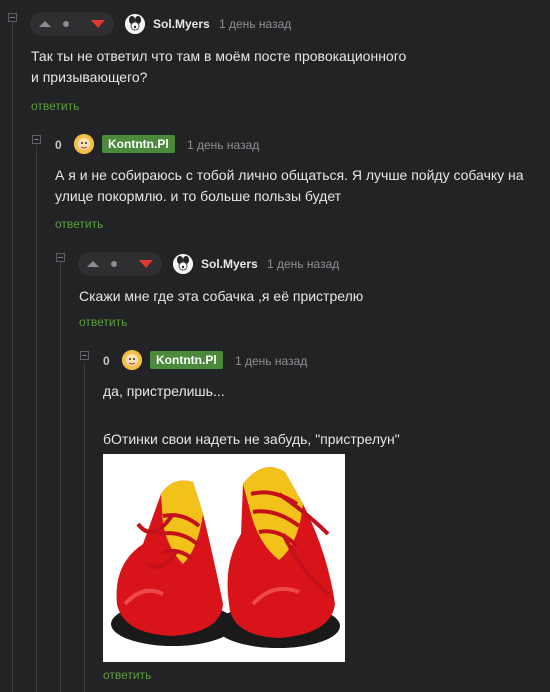 The image size is (550, 692). I want to click on clown-shoes-image, so click(224, 558).